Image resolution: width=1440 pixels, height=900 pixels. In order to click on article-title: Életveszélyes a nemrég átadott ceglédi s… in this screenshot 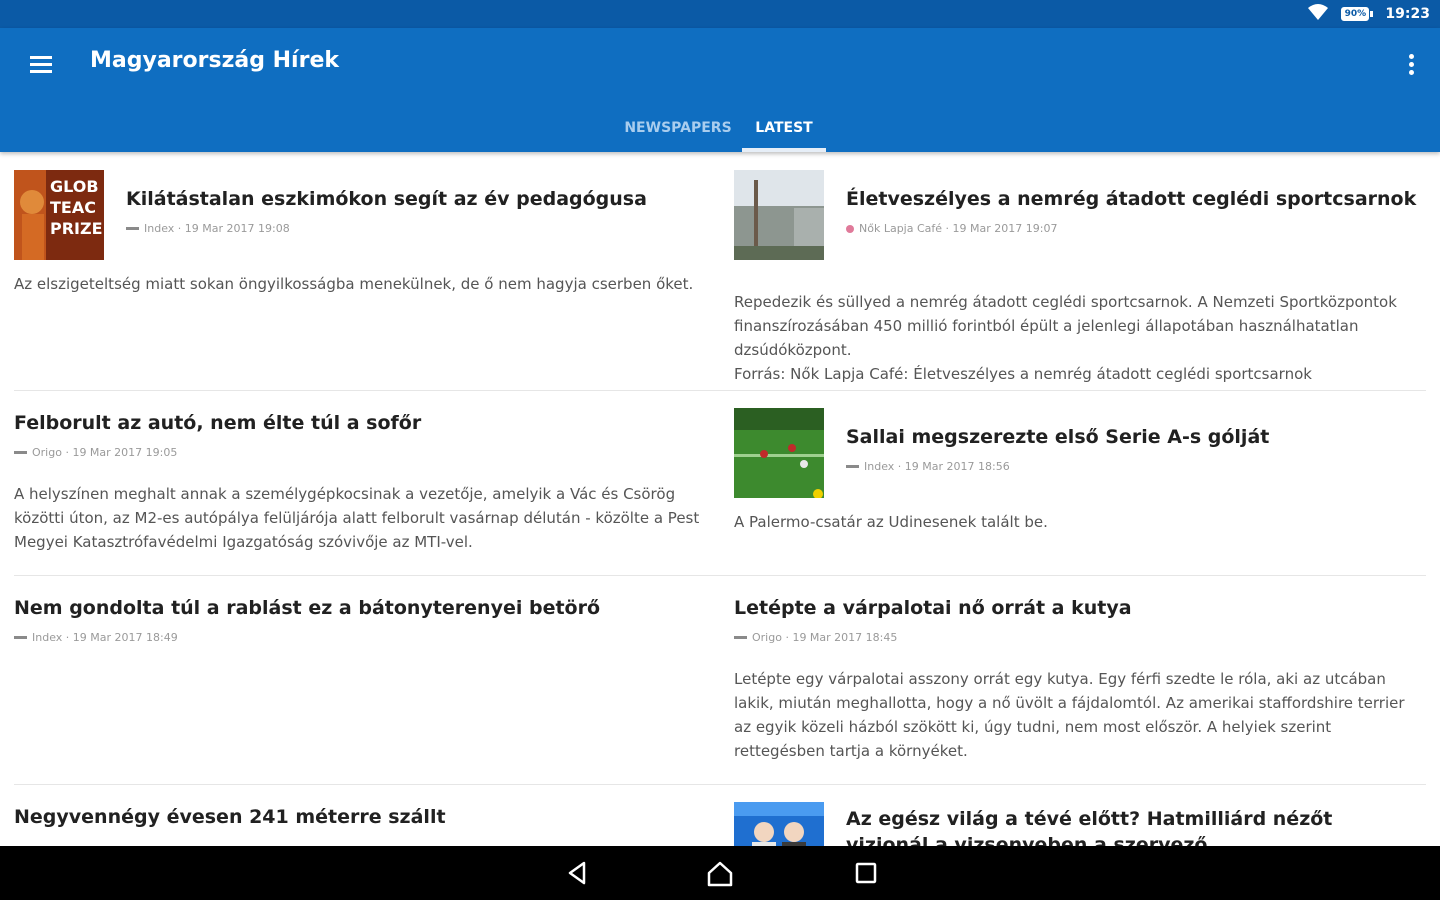, I will do `click(1131, 199)`.